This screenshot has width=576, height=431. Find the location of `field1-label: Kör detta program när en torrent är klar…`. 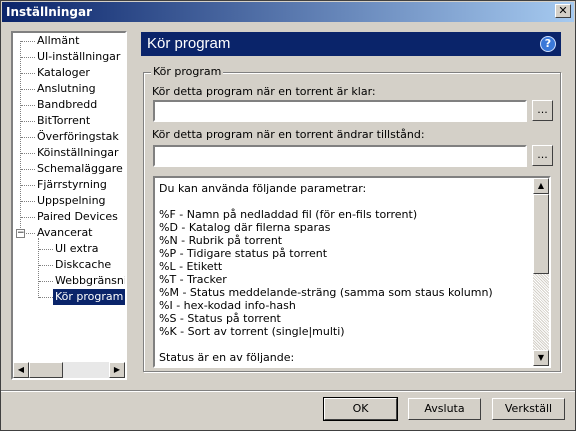

field1-label: Kör detta program när en torrent är klar… is located at coordinates (264, 91).